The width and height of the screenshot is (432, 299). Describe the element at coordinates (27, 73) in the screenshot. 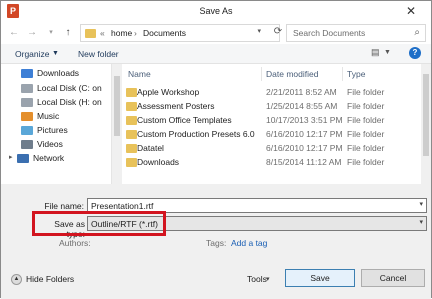

I see `downloads-icon` at that location.